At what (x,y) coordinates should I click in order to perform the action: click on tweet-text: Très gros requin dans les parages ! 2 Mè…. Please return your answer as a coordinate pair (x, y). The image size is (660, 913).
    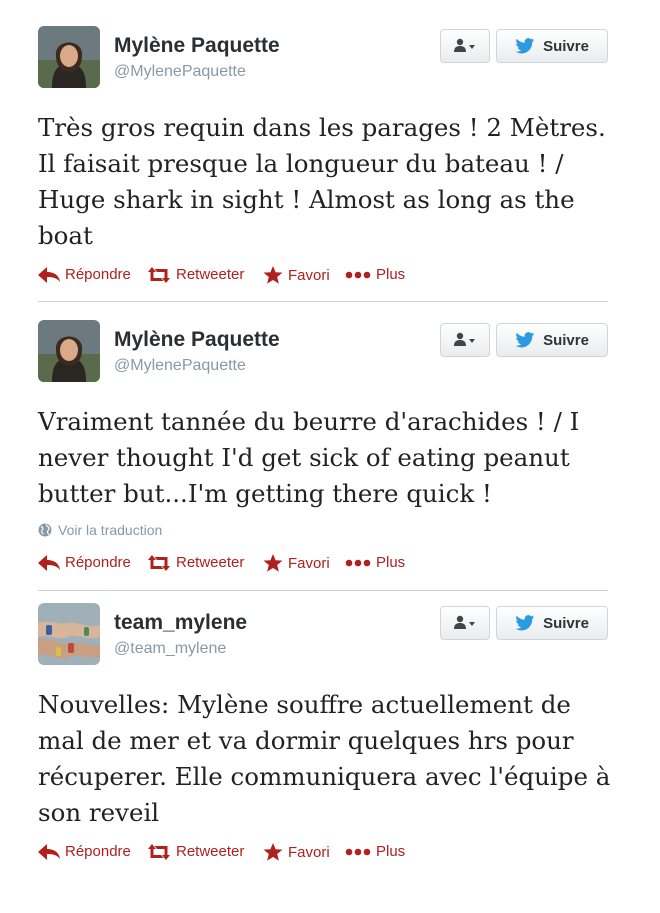
    Looking at the image, I should click on (322, 181).